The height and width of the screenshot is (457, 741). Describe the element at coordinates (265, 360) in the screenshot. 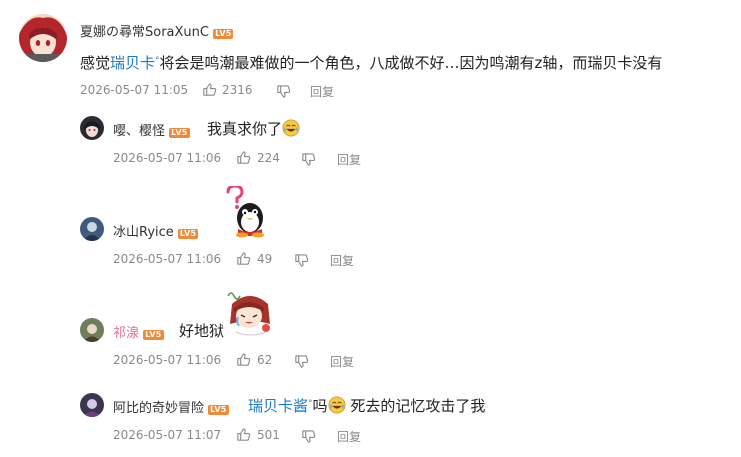

I see `like-count: 62` at that location.